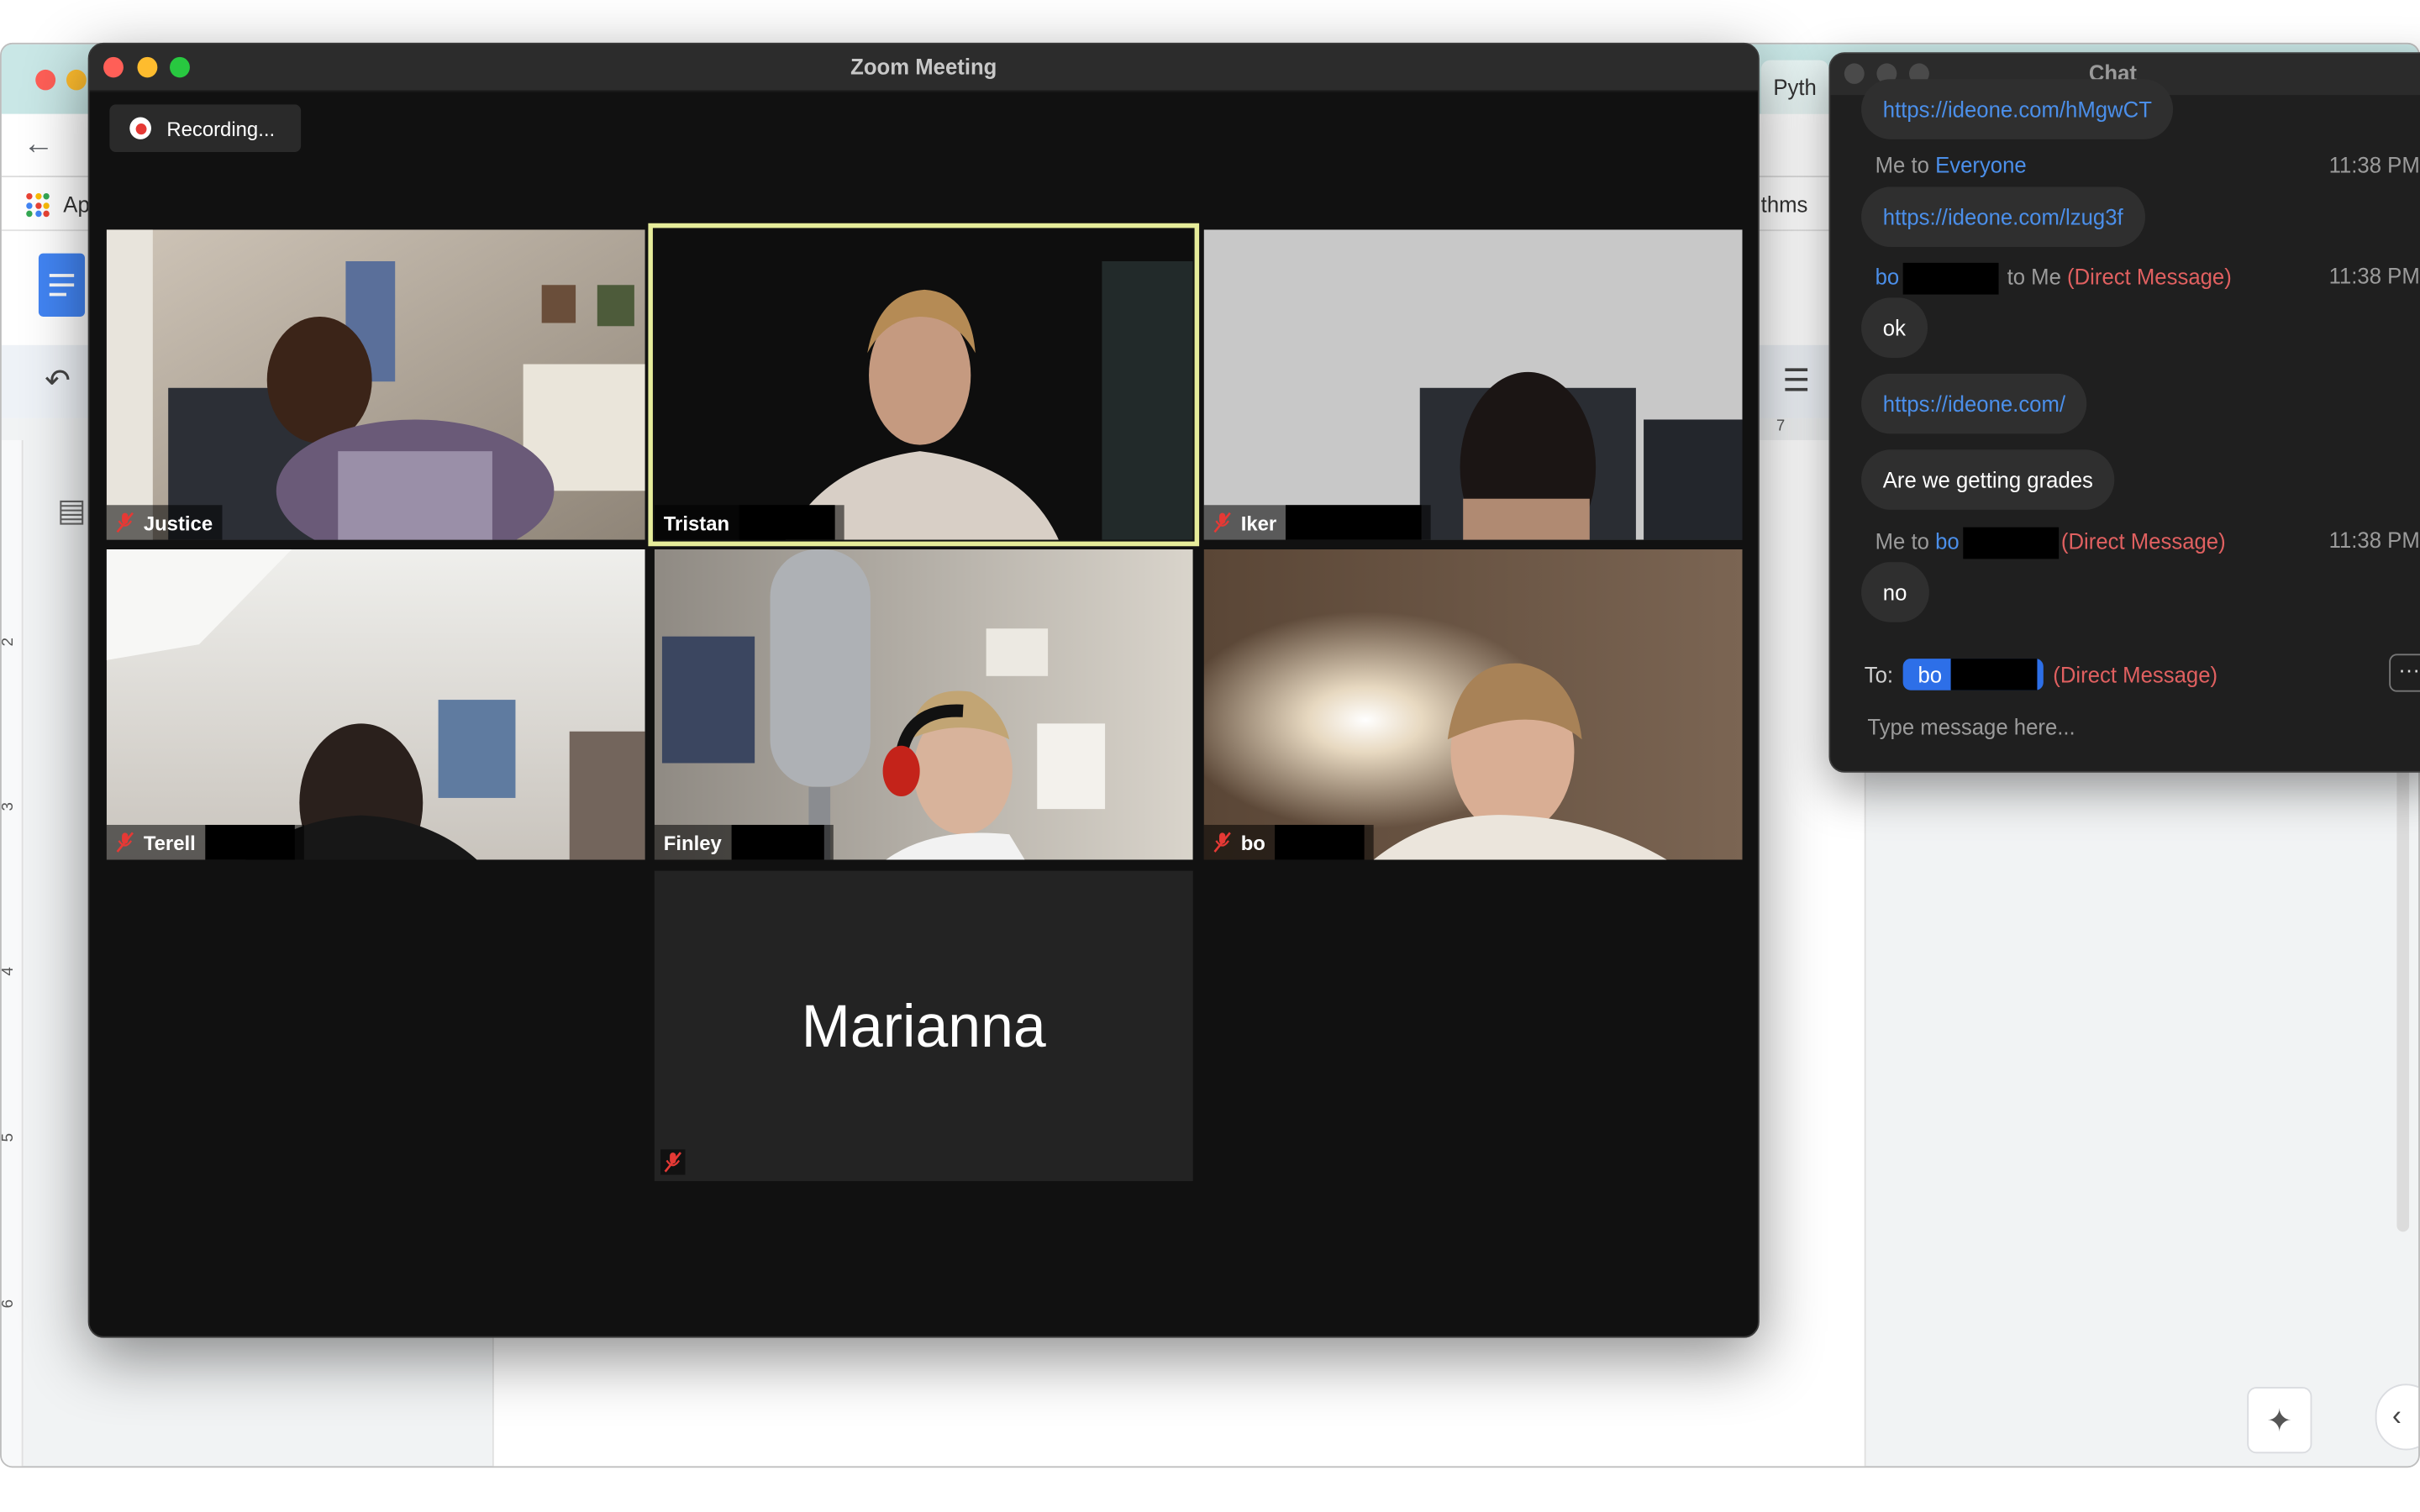 The image size is (2420, 1512). What do you see at coordinates (62, 285) in the screenshot?
I see `google-docs-logo-icon` at bounding box center [62, 285].